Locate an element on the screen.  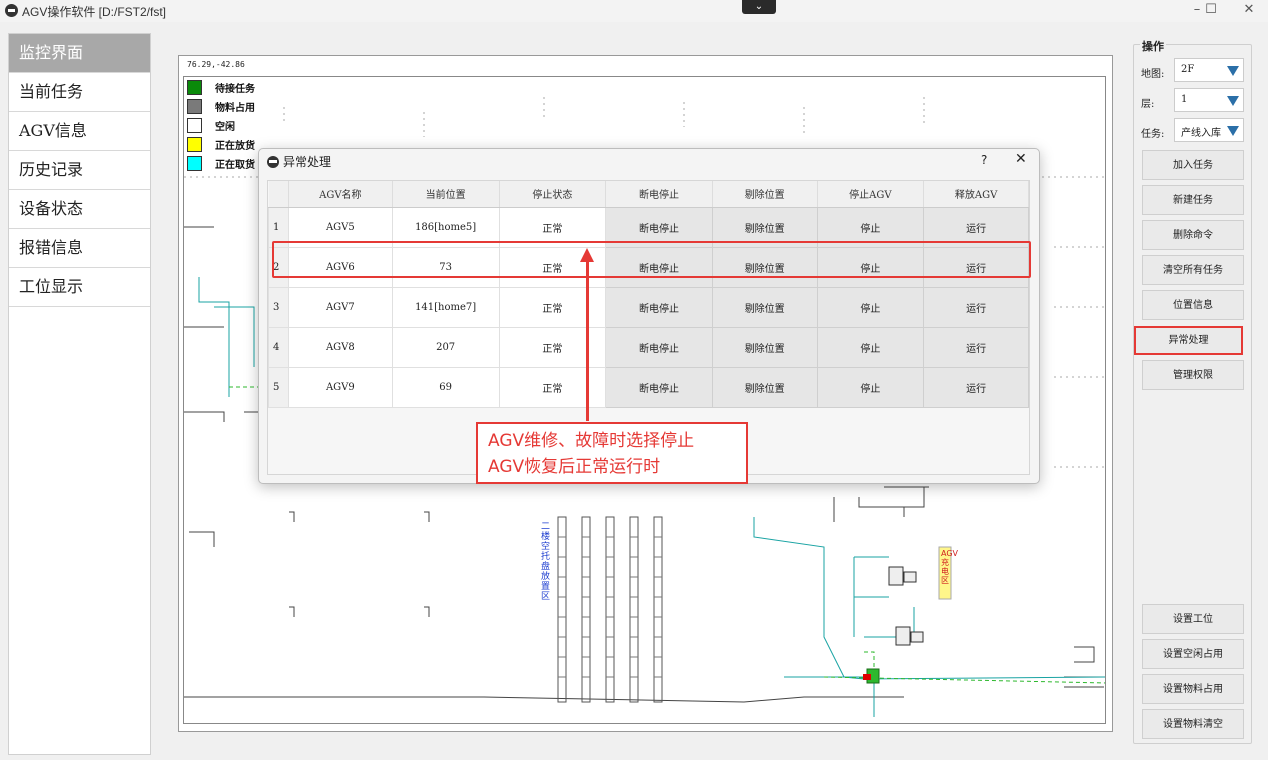
title-bar: AGV操作软件 [D:/FST2/fst] ⌄ – ☐ ✕ is located at coordinates (634, 11).